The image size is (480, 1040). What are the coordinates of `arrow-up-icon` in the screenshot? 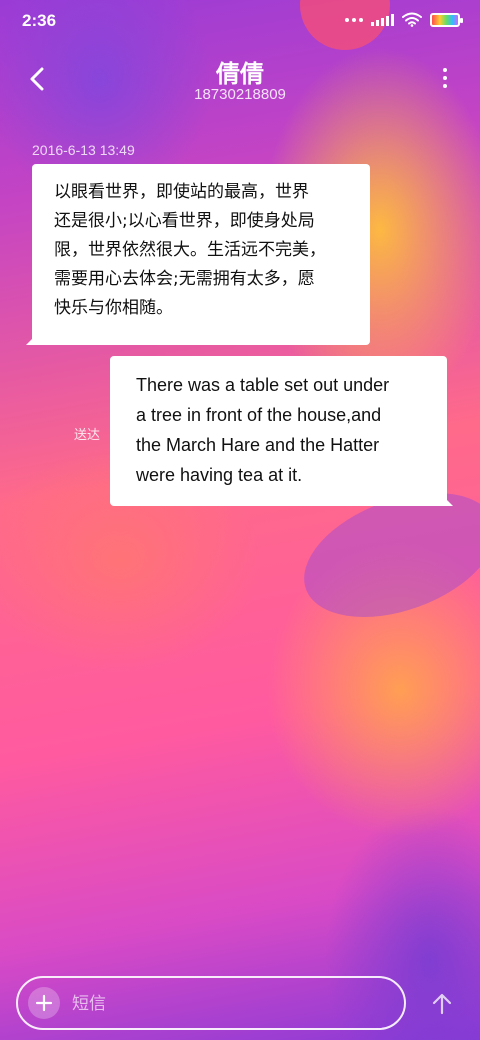 It's located at (442, 1004).